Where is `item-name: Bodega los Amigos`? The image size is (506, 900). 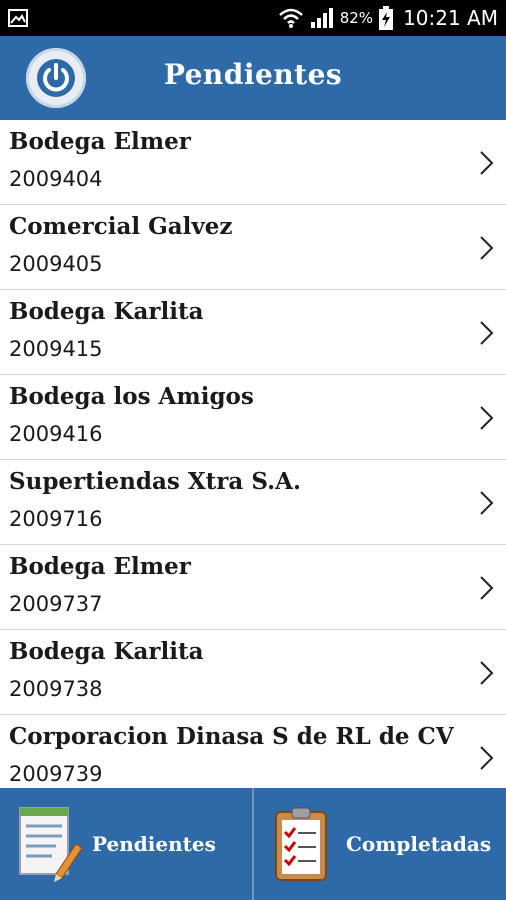 item-name: Bodega los Amigos is located at coordinates (131, 396).